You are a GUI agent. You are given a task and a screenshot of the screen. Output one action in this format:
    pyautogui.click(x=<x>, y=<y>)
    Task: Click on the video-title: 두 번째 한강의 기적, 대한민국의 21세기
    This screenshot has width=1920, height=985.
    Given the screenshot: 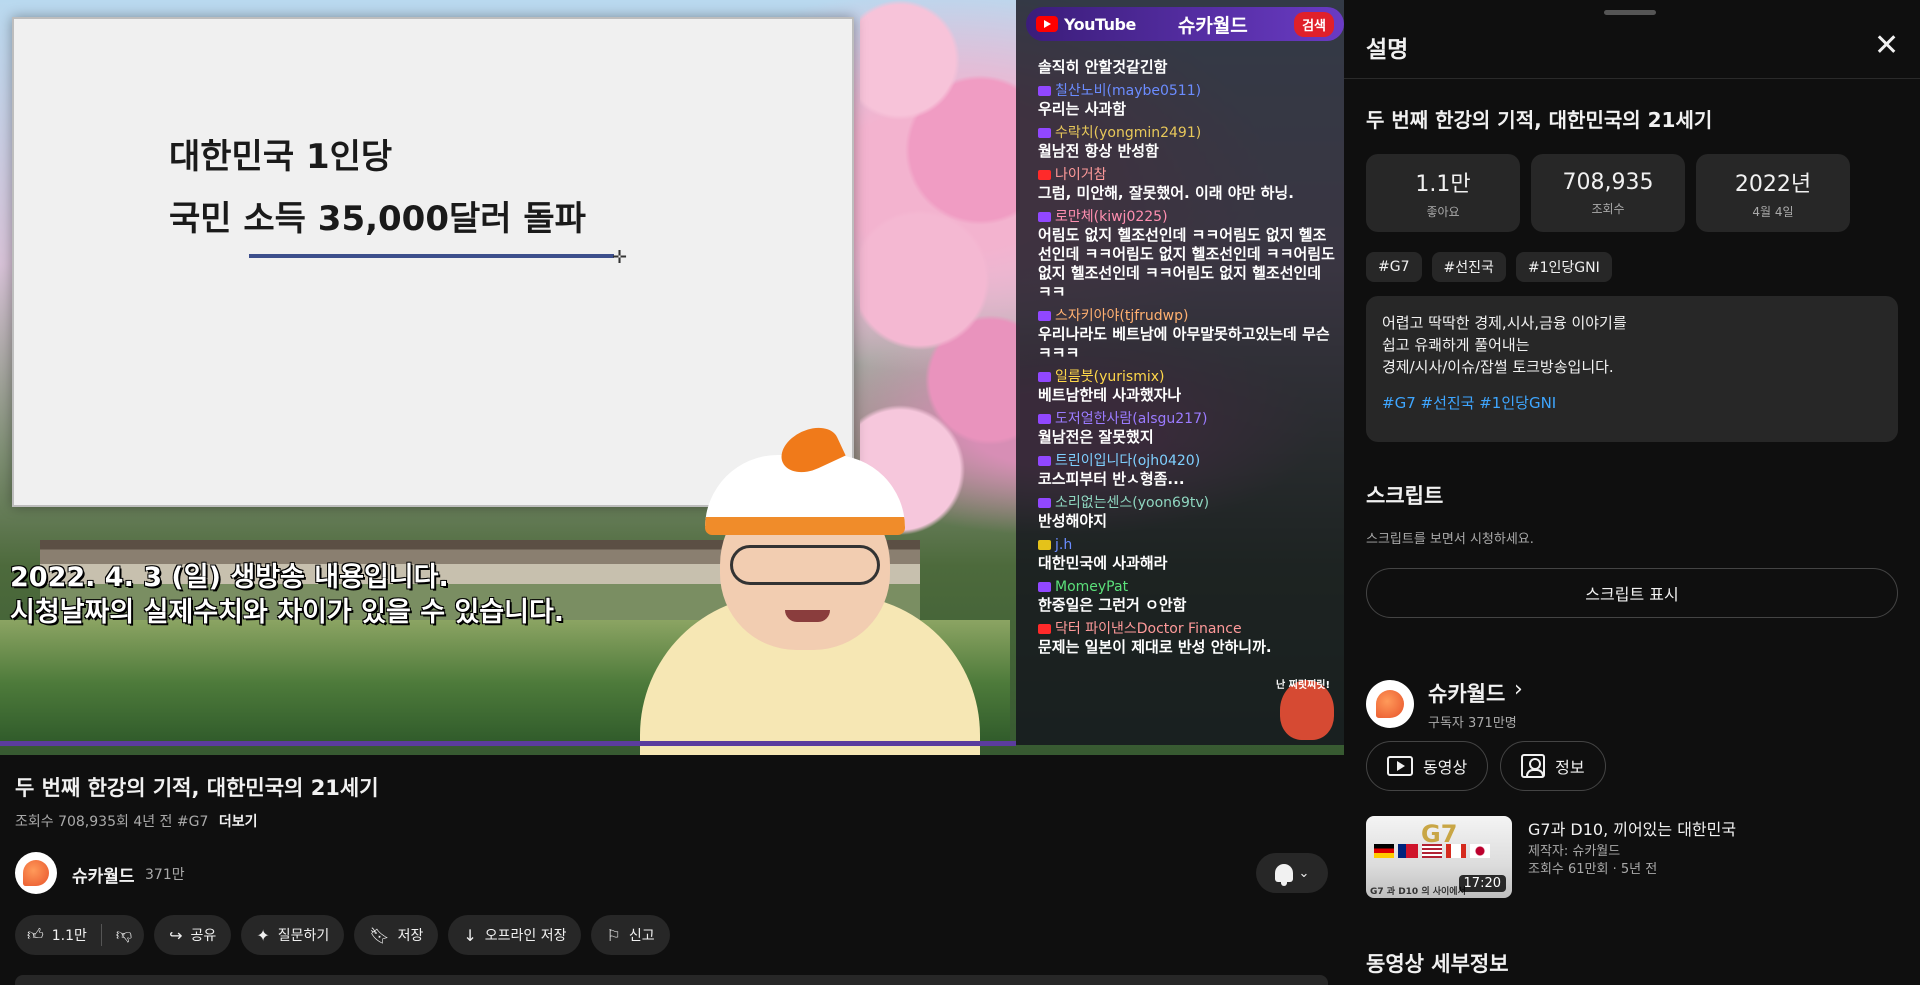 What is the action you would take?
    pyautogui.click(x=197, y=788)
    